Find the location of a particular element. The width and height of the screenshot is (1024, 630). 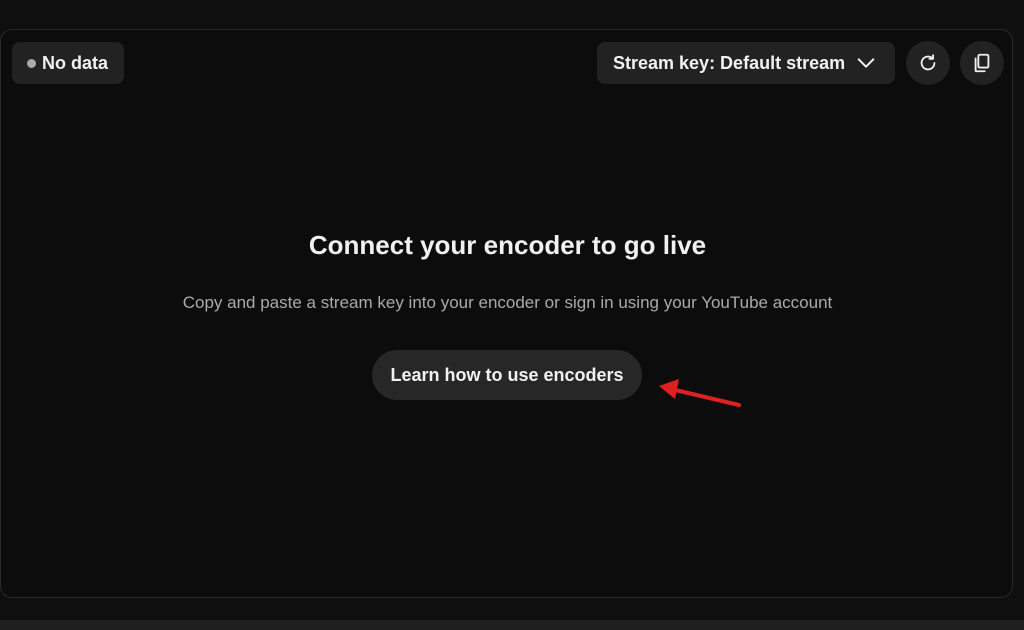

stream-key-dropdown: Stream key: Default stream is located at coordinates (746, 63).